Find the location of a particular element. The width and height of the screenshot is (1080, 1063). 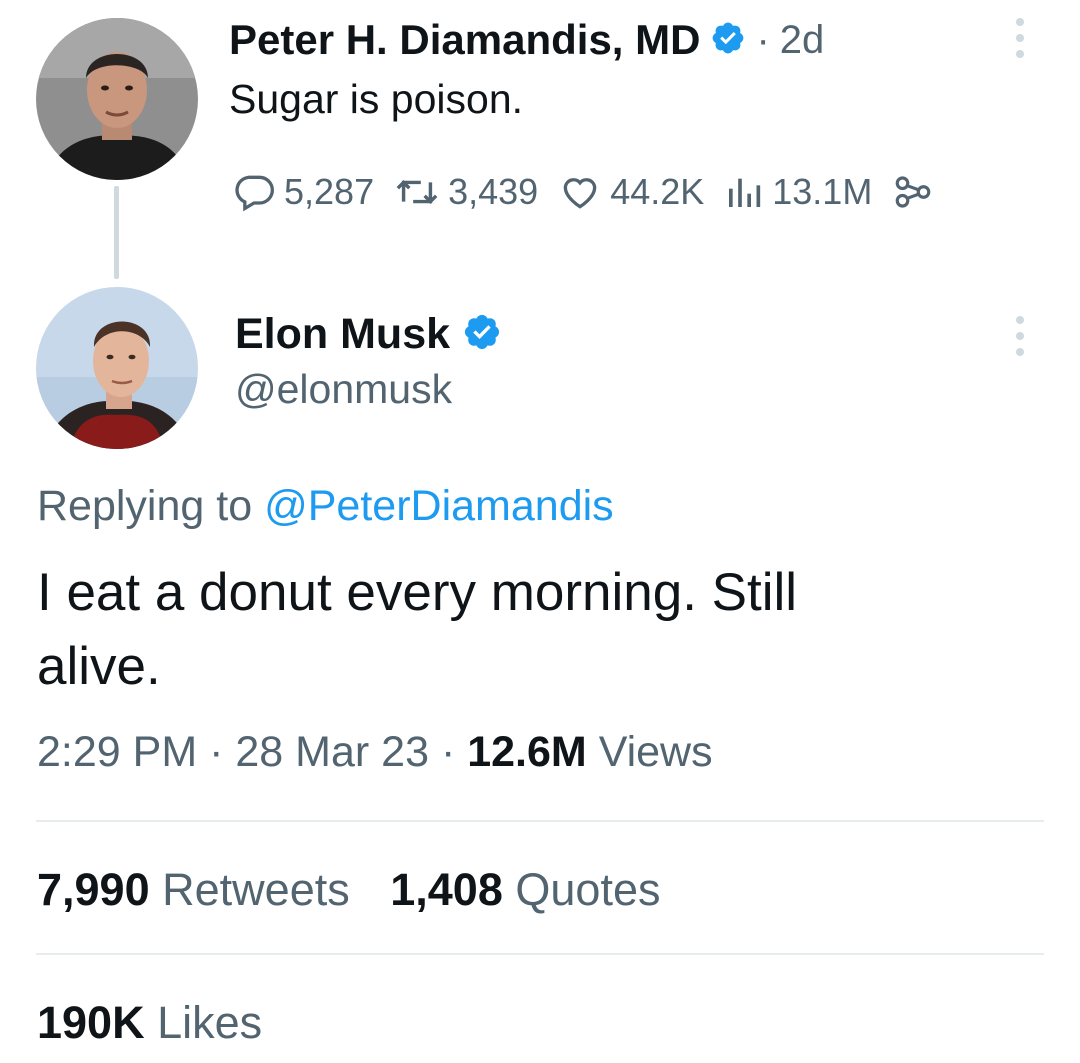

reply-button: 5,287 is located at coordinates (303, 192).